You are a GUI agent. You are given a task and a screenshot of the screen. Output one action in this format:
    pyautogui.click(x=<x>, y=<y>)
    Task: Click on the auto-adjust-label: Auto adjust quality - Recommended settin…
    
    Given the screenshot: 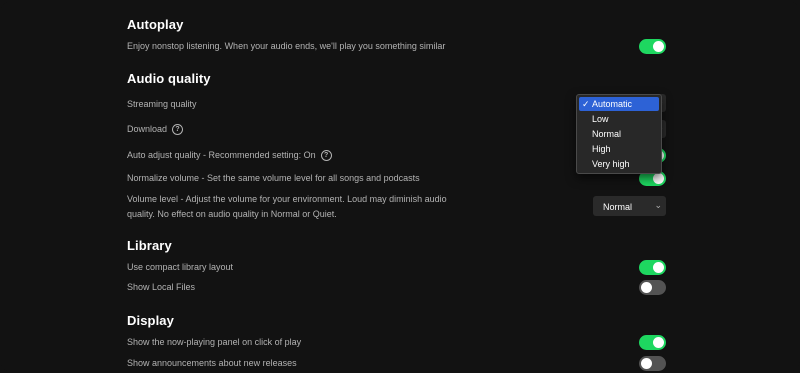 What is the action you would take?
    pyautogui.click(x=221, y=155)
    